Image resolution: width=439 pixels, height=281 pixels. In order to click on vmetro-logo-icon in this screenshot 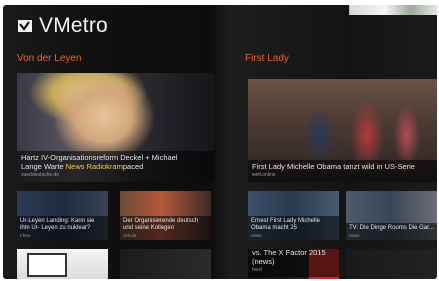, I will do `click(25, 26)`.